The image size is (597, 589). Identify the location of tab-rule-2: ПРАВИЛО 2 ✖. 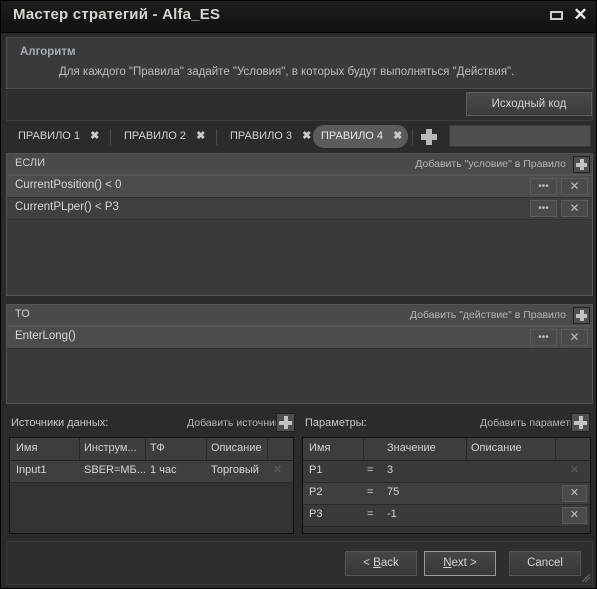
(164, 136).